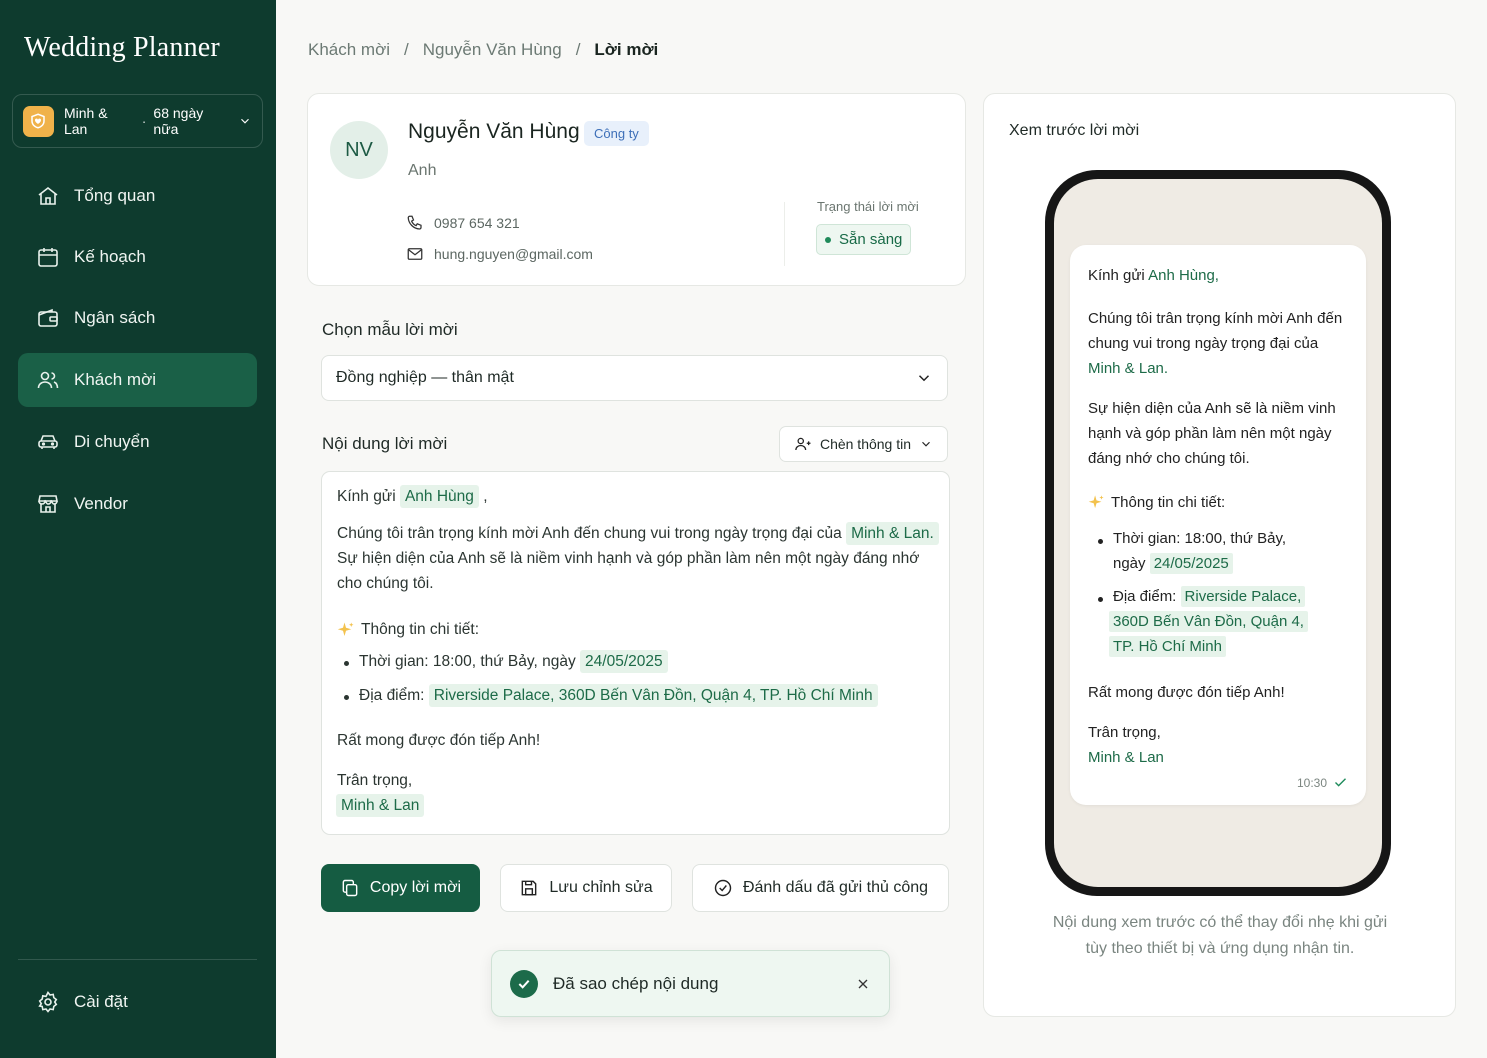  I want to click on avatar: NV, so click(359, 150).